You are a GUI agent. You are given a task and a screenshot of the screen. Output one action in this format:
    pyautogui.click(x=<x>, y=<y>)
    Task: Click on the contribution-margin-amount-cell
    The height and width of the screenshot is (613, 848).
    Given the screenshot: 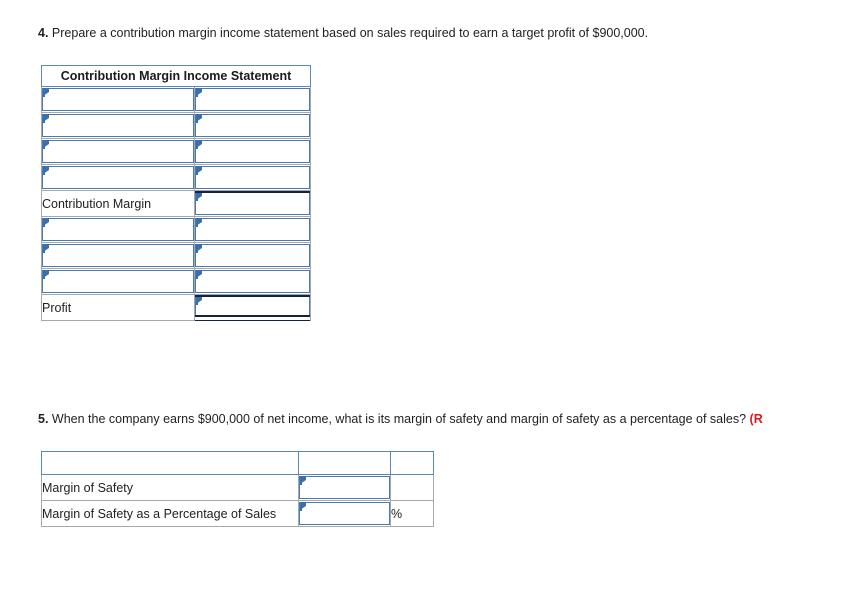 What is the action you would take?
    pyautogui.click(x=252, y=203)
    